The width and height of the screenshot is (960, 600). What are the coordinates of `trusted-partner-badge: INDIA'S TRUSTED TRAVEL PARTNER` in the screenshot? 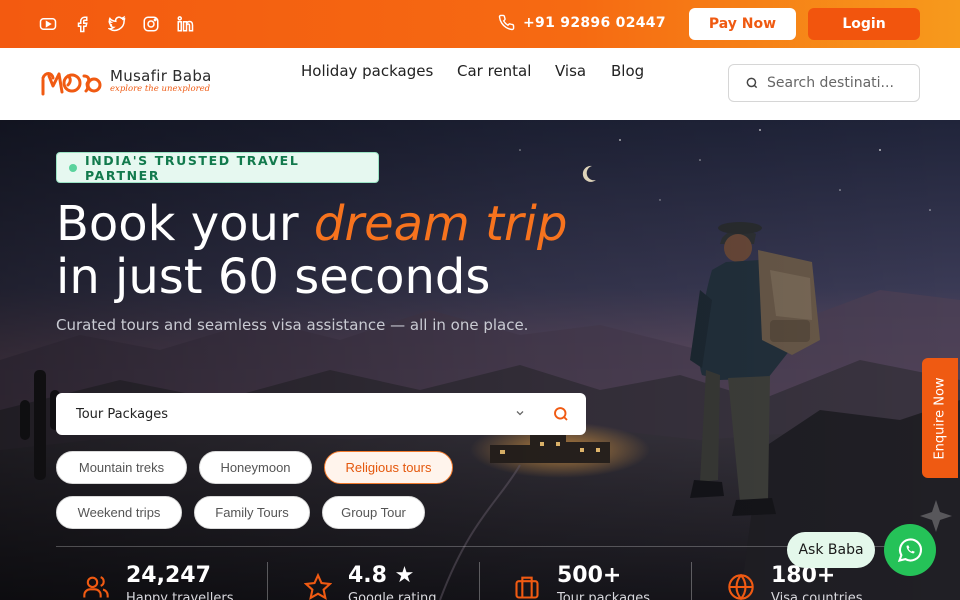 It's located at (217, 167).